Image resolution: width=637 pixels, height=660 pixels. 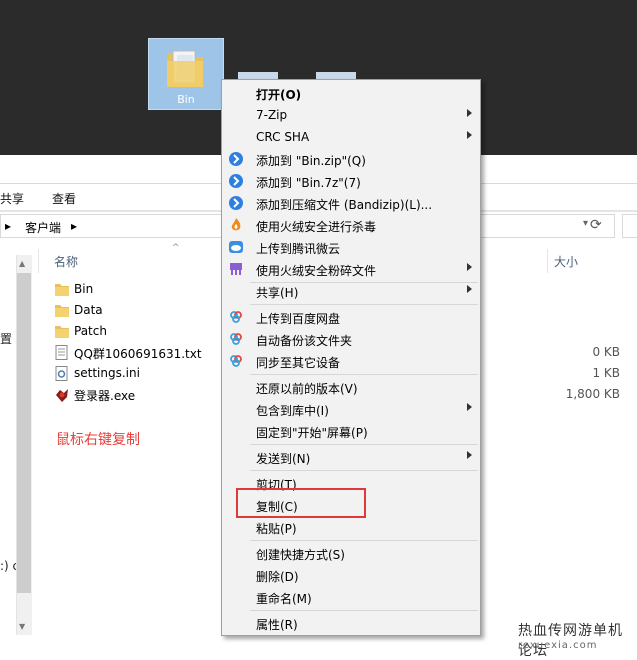 What do you see at coordinates (138, 354) in the screenshot?
I see `file-name: QQ群1060691631.txt` at bounding box center [138, 354].